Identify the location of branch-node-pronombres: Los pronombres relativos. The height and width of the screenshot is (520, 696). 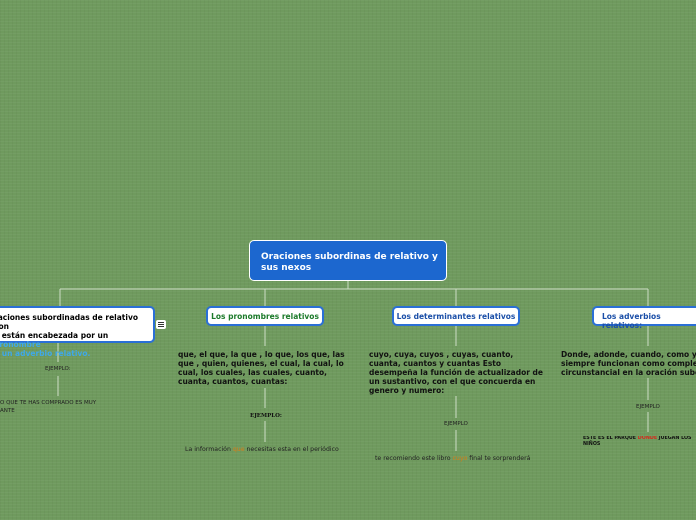
(265, 316).